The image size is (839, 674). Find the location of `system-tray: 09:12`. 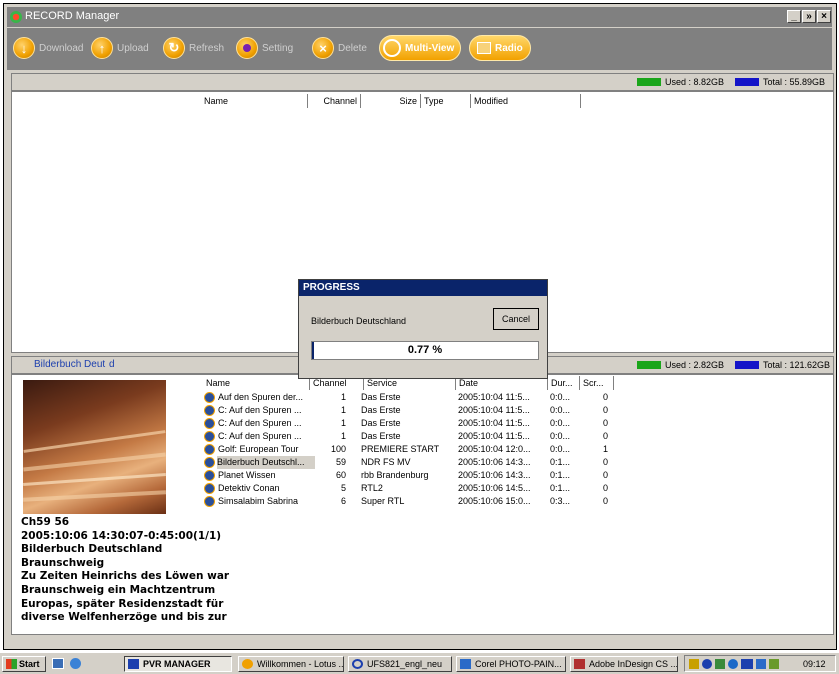

system-tray: 09:12 is located at coordinates (760, 663).